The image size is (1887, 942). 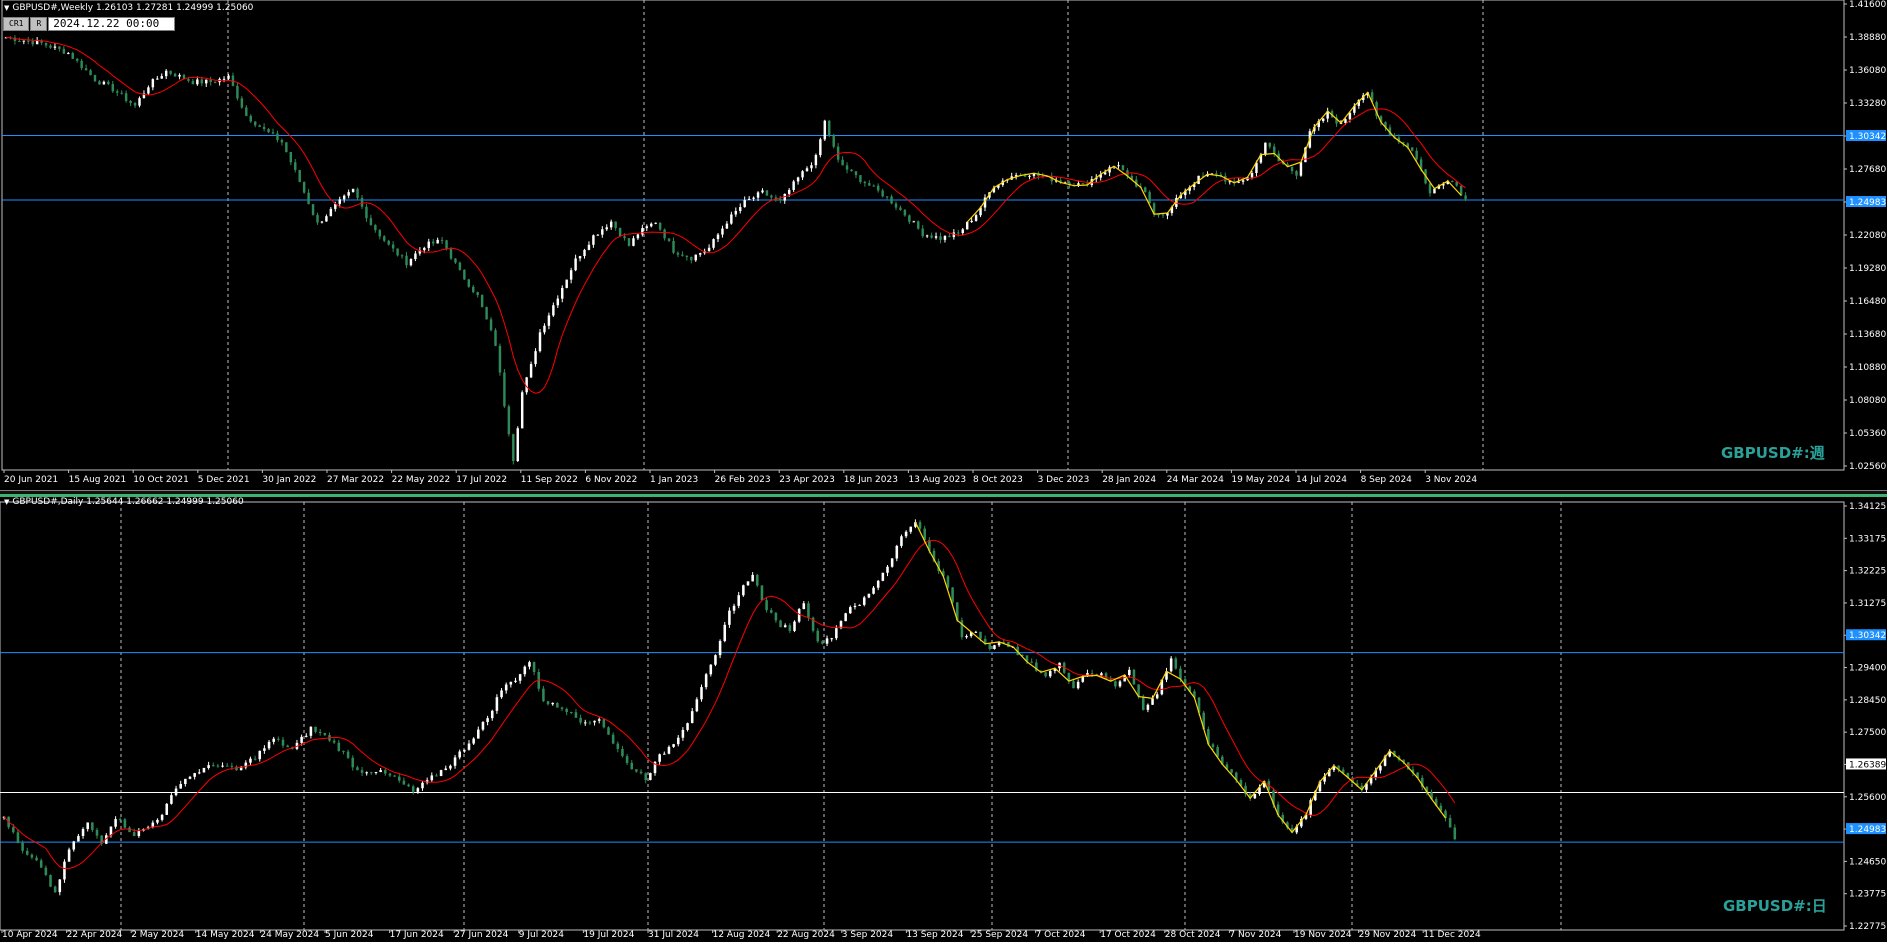 I want to click on date-label: 26 Feb 2023, so click(x=743, y=480).